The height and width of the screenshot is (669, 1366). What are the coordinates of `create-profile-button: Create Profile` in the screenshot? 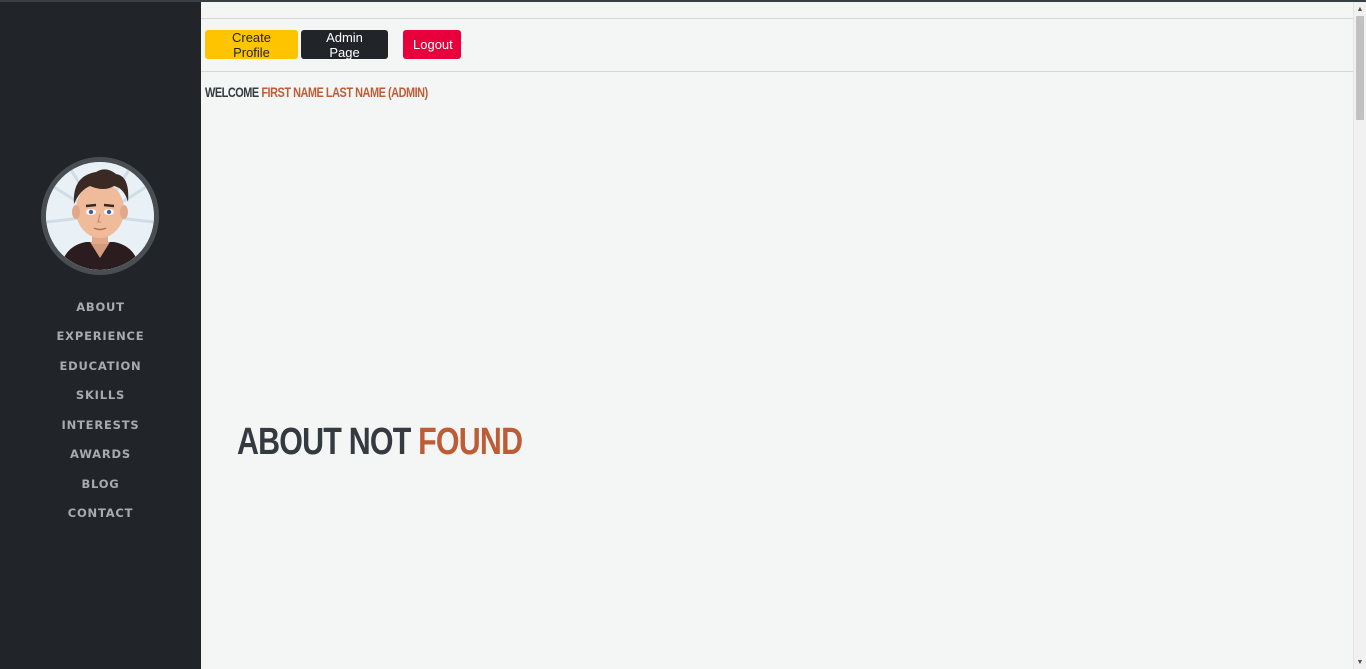 It's located at (251, 45).